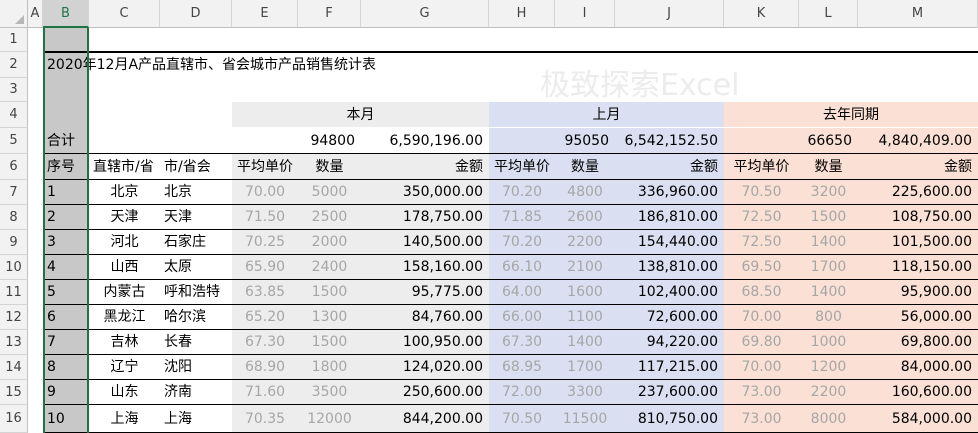 This screenshot has width=978, height=433. I want to click on row-current-avg-price: 70.00, so click(265, 192).